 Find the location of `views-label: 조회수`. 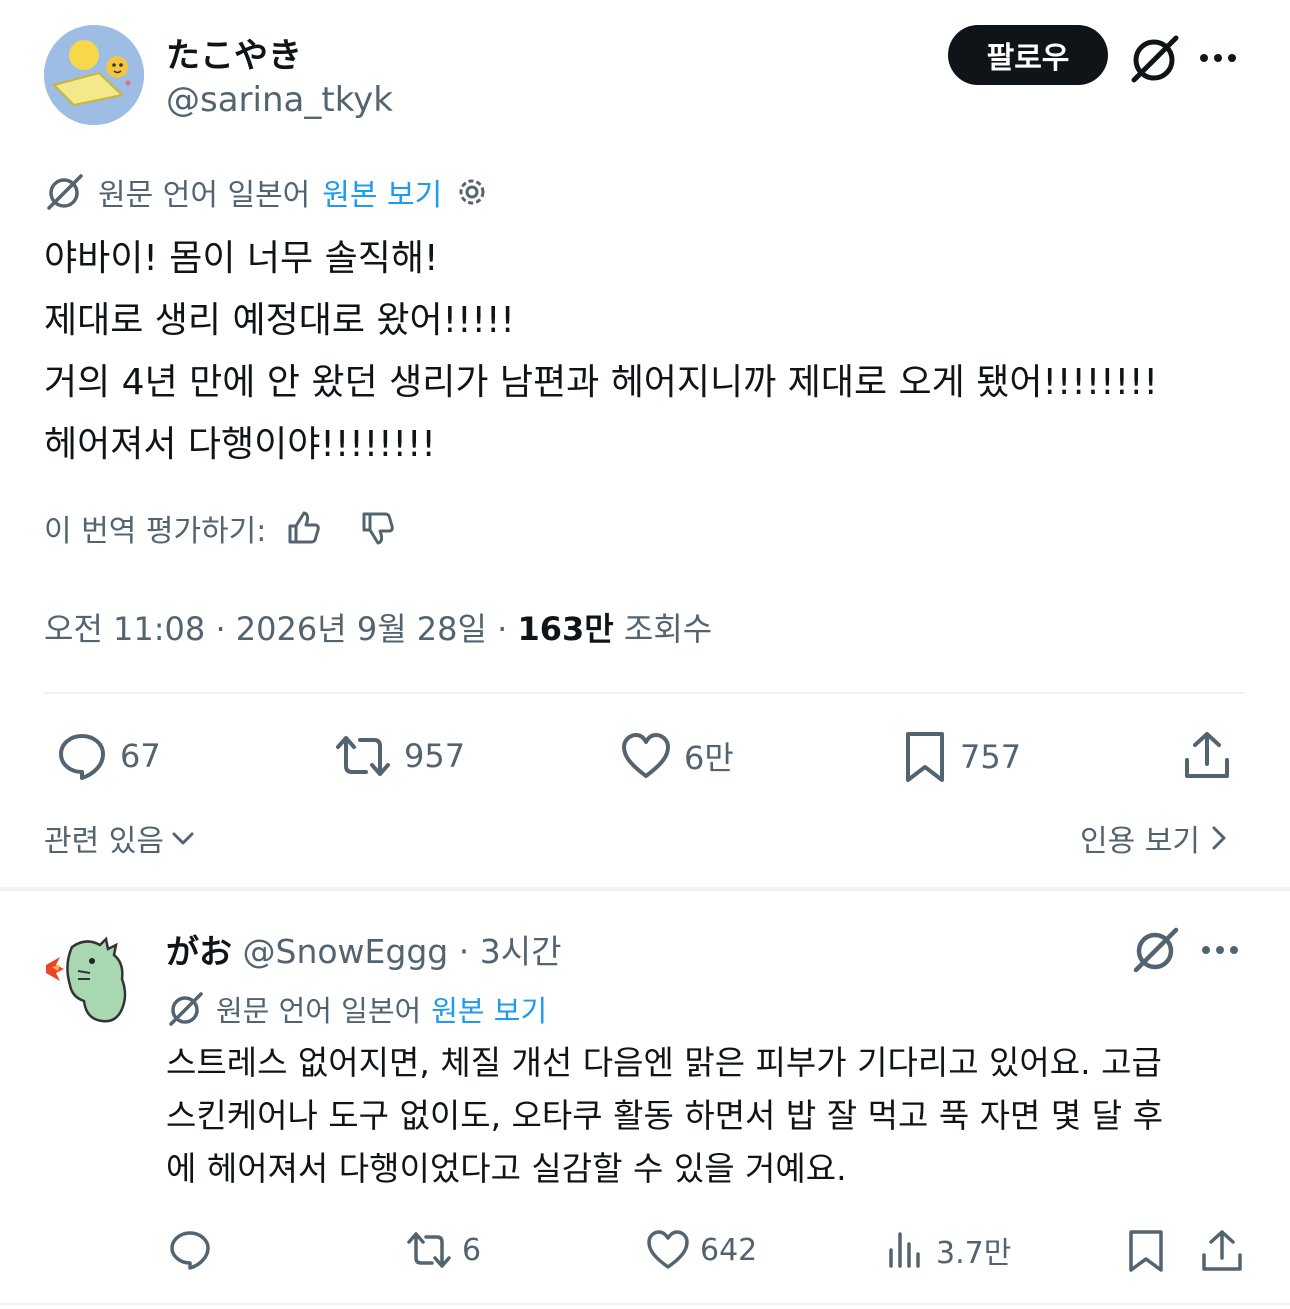

views-label: 조회수 is located at coordinates (663, 629).